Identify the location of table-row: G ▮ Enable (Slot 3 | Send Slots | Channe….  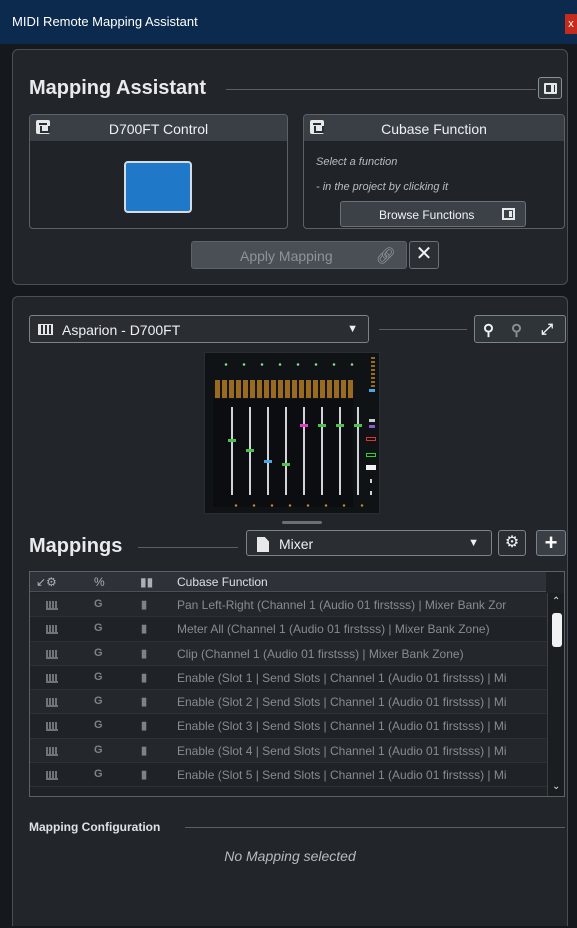
(288, 726).